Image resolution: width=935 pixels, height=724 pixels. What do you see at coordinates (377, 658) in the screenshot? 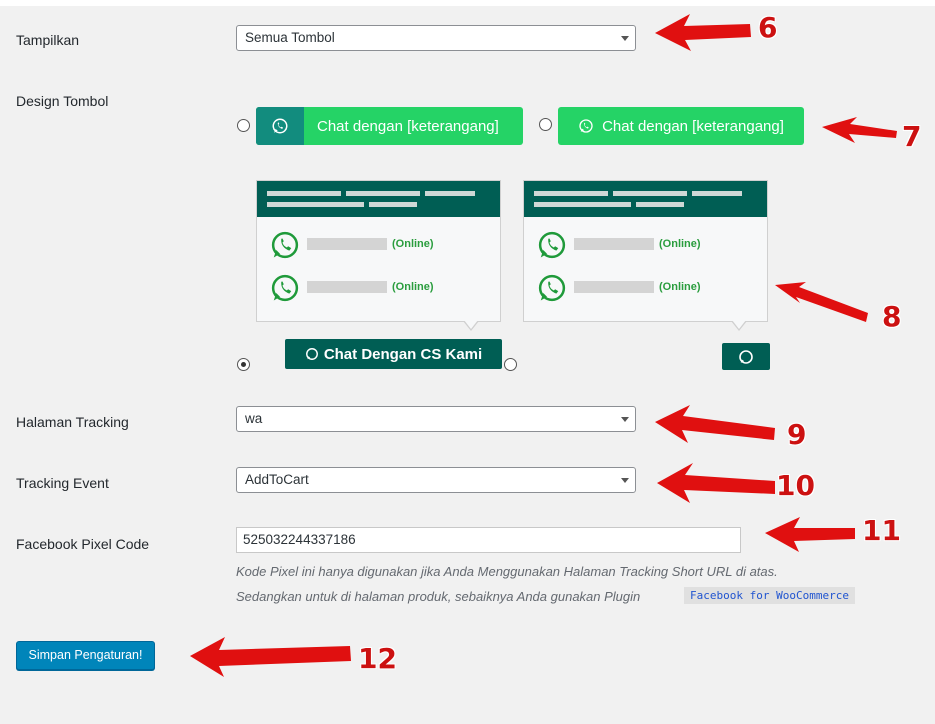
I see `annotation-12: 12` at bounding box center [377, 658].